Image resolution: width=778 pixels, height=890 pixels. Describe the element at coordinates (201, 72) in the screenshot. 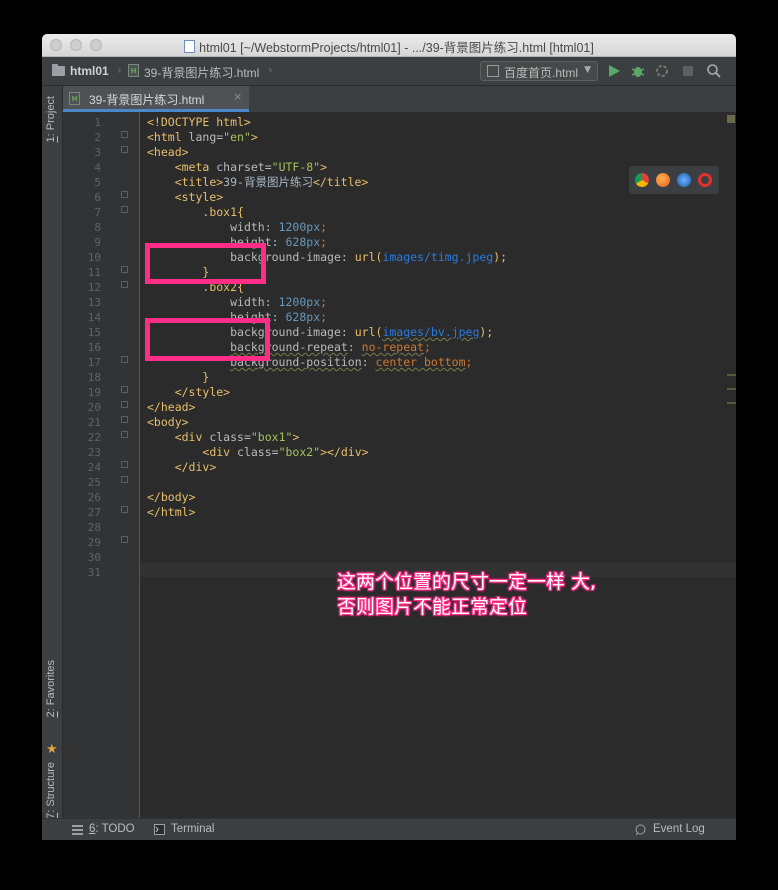

I see `breadcrumb-file: 39-背景图片练习.html` at that location.